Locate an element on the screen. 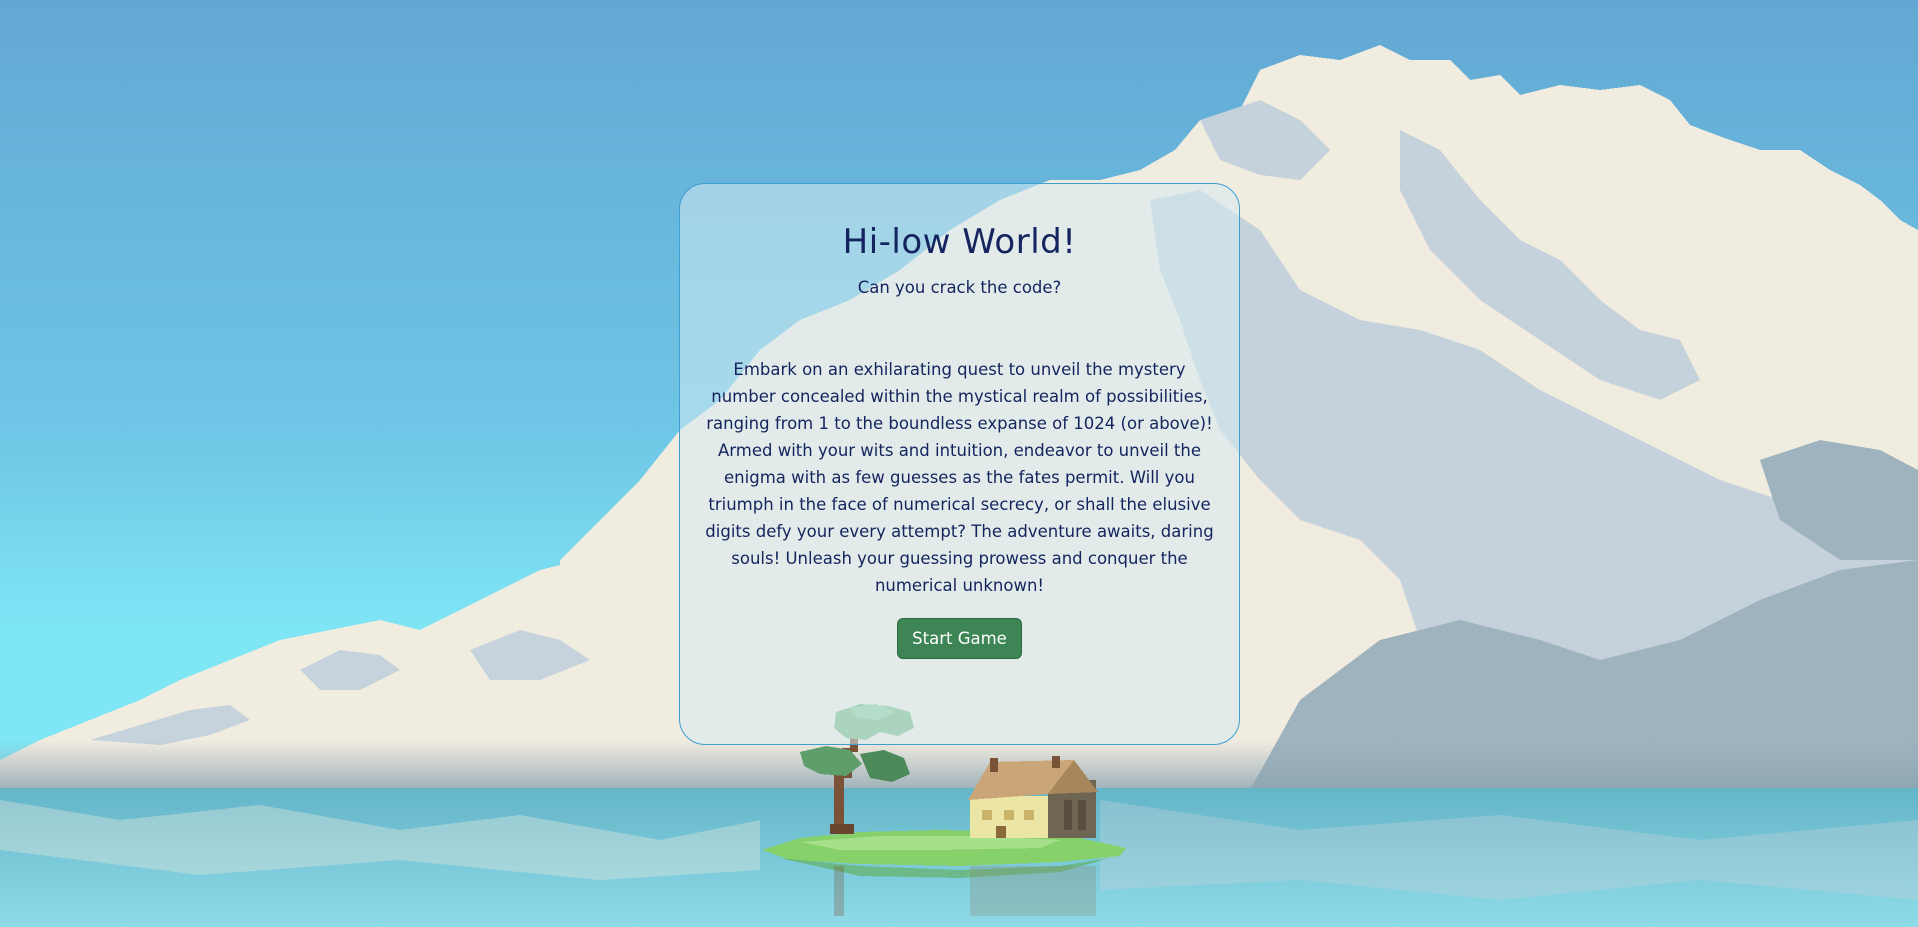 The image size is (1918, 927). game-subtitle: Can you crack the code? is located at coordinates (959, 287).